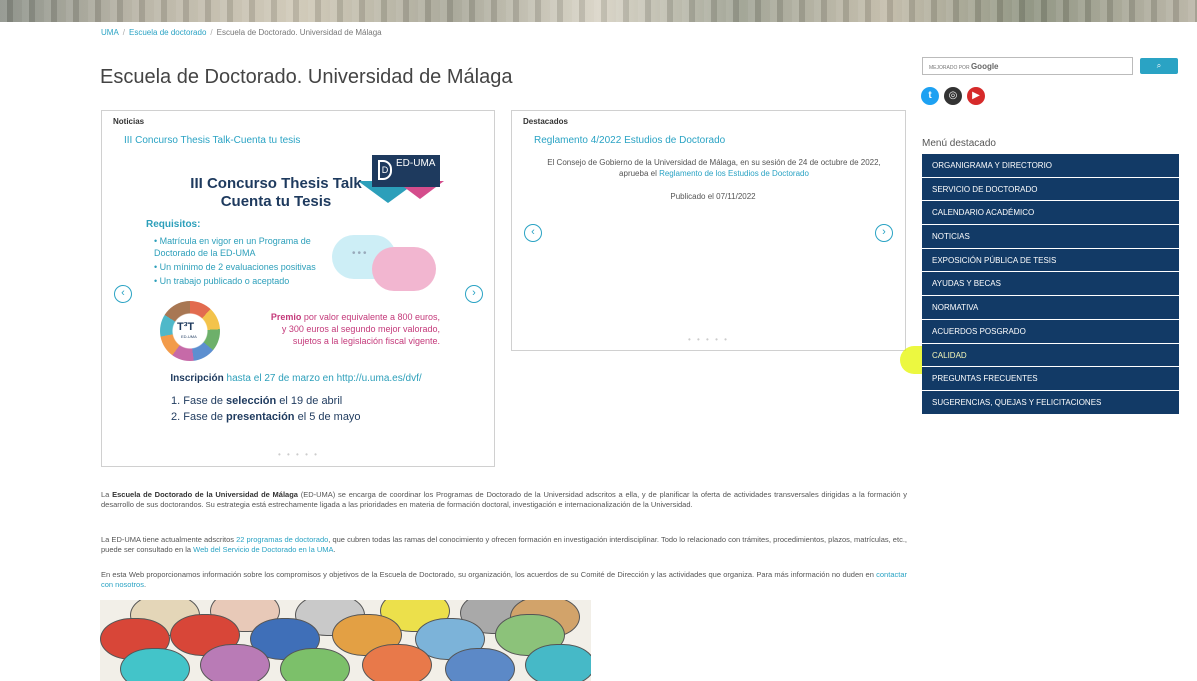 This screenshot has height=681, width=1197. Describe the element at coordinates (110, 32) in the screenshot. I see `breadcrumb-item-uma: UMA` at that location.